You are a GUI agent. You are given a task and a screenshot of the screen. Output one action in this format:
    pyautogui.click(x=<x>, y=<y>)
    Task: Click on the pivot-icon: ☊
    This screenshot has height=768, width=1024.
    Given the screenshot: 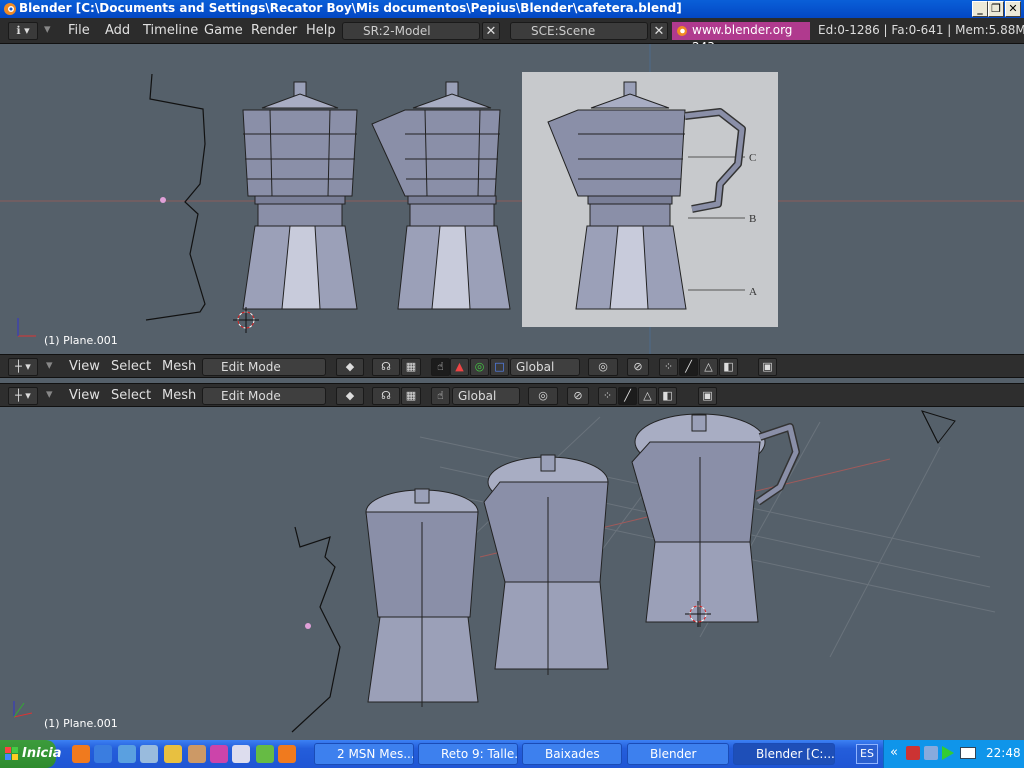 What is the action you would take?
    pyautogui.click(x=386, y=395)
    